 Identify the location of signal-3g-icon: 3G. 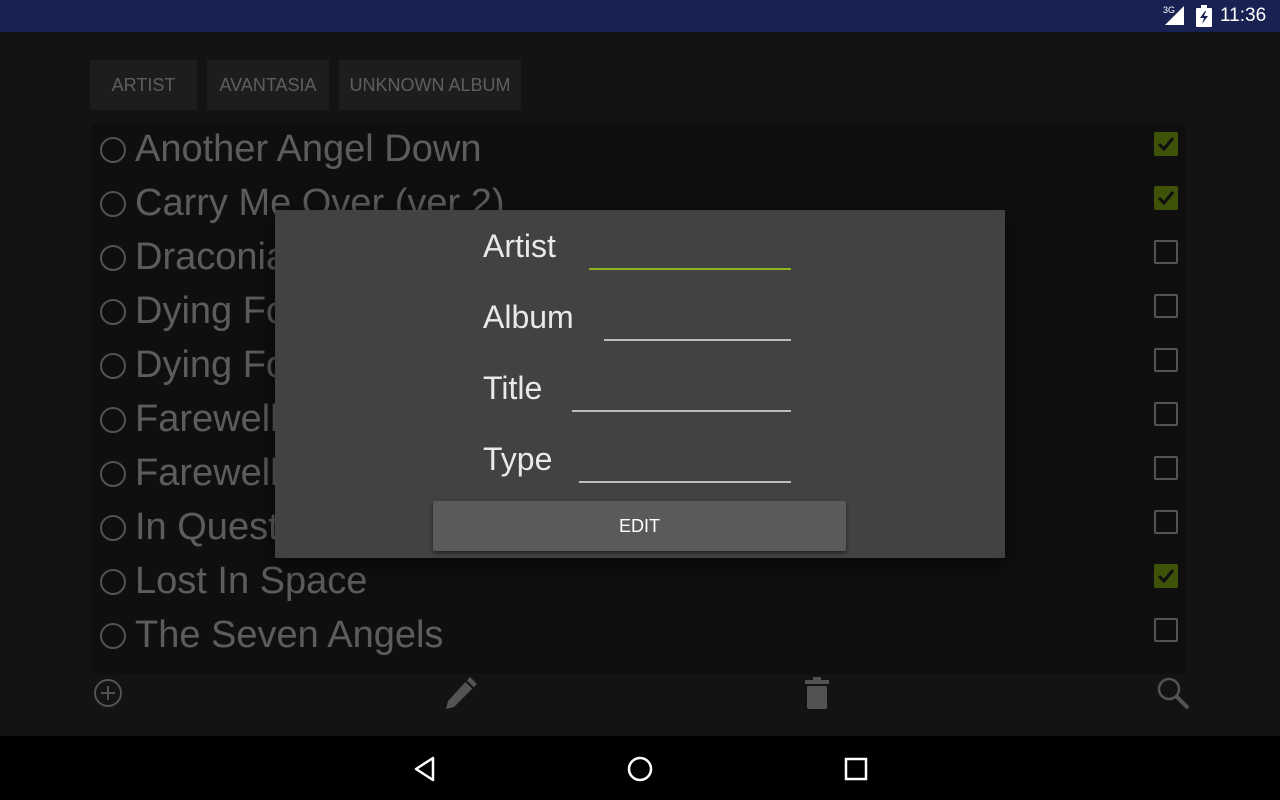
(1173, 15).